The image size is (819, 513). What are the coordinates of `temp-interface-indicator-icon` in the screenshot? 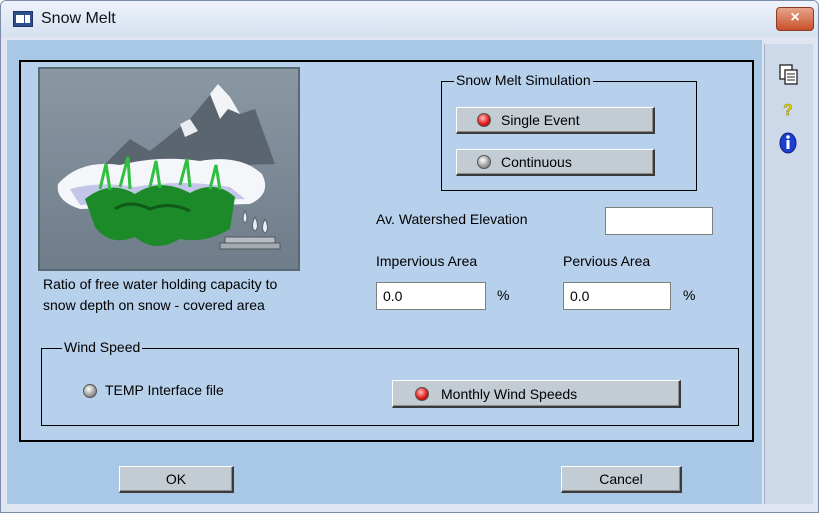 It's located at (90, 391).